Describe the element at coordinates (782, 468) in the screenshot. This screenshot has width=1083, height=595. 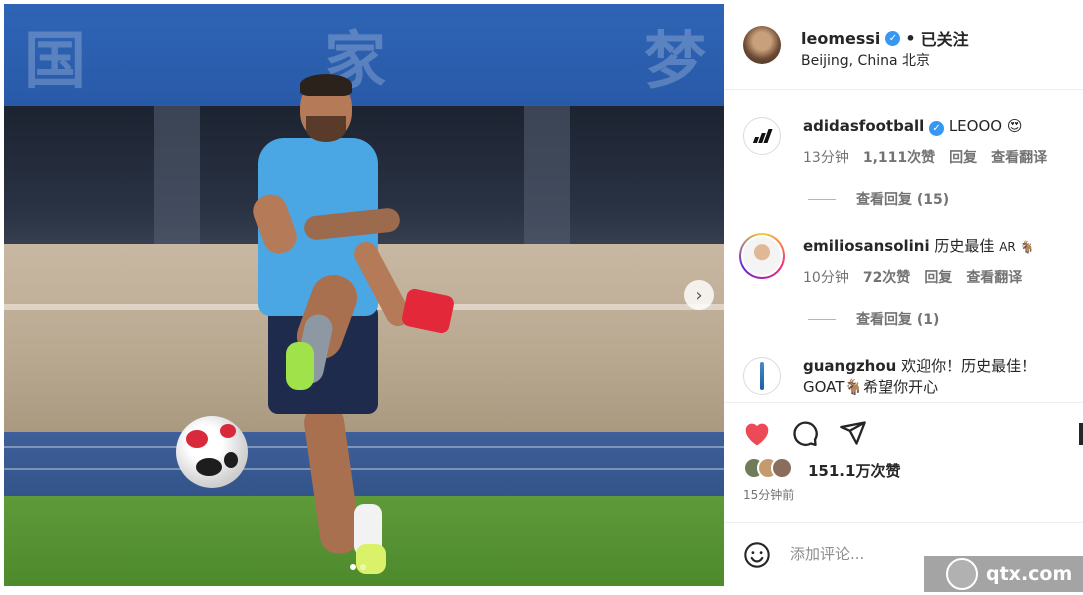
I see `avatar` at that location.